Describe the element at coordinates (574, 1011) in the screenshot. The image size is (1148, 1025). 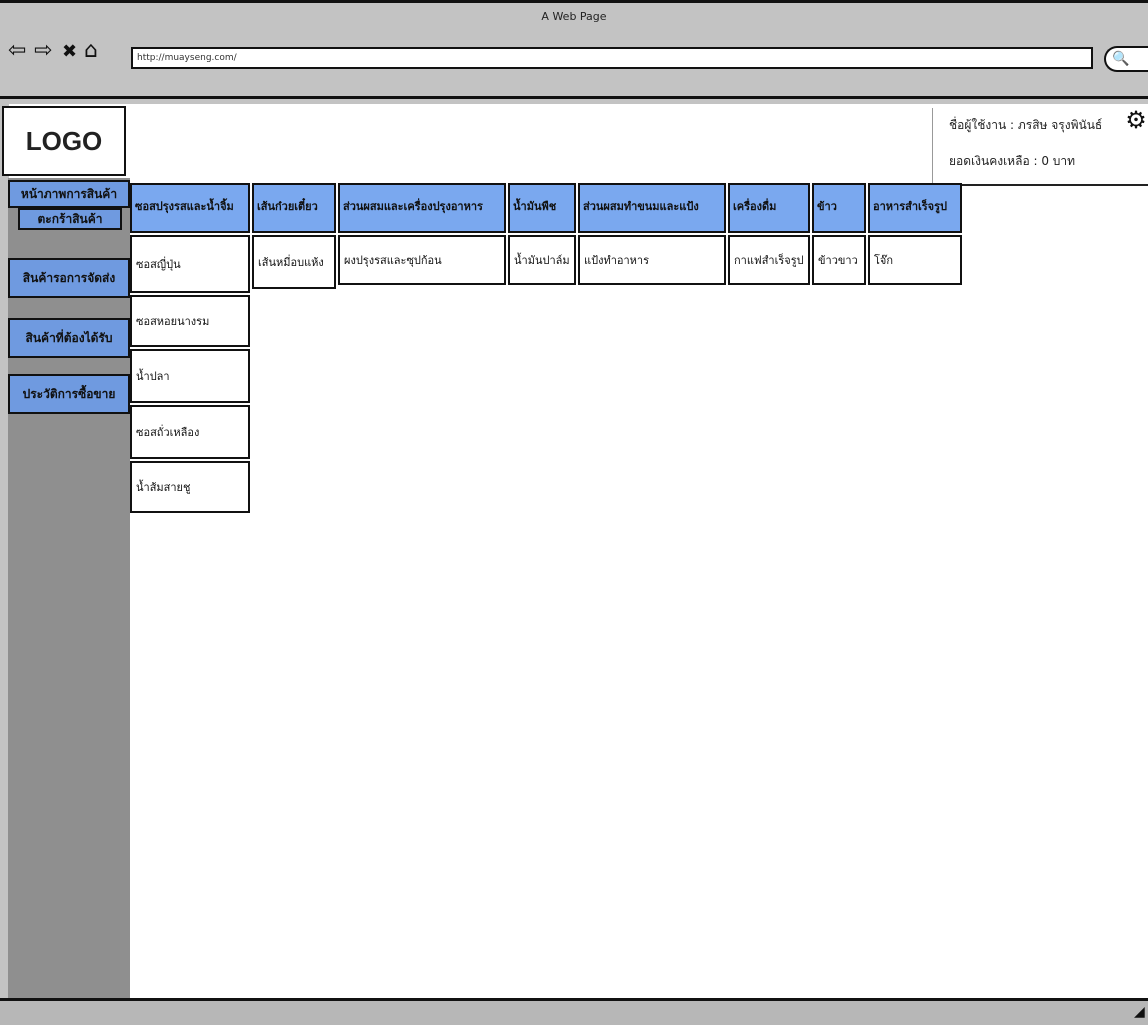
I see `status-bar` at that location.